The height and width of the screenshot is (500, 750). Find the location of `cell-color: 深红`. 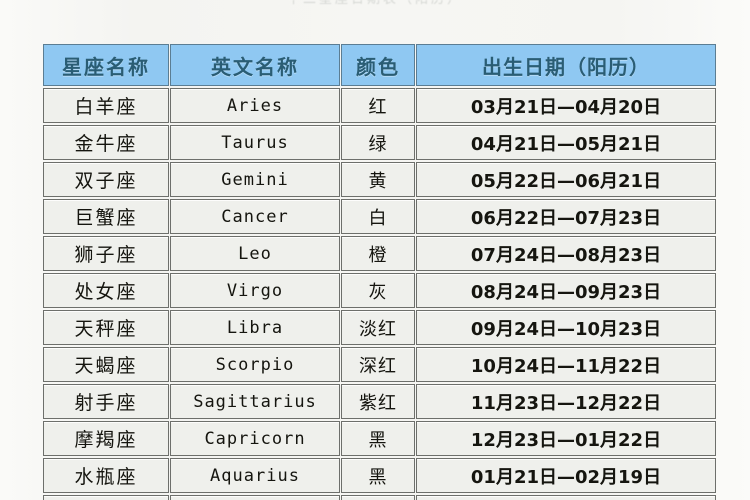

cell-color: 深红 is located at coordinates (378, 364).